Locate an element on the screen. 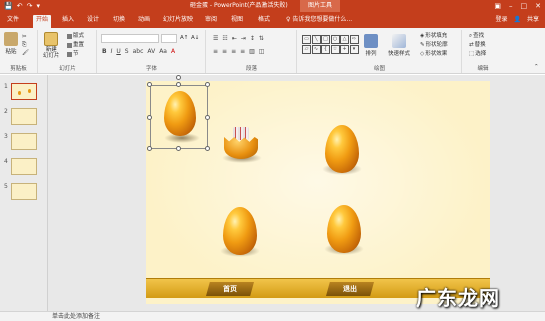 Image resolution: width=545 pixels, height=321 pixels. share-button: 共享 is located at coordinates (533, 20).